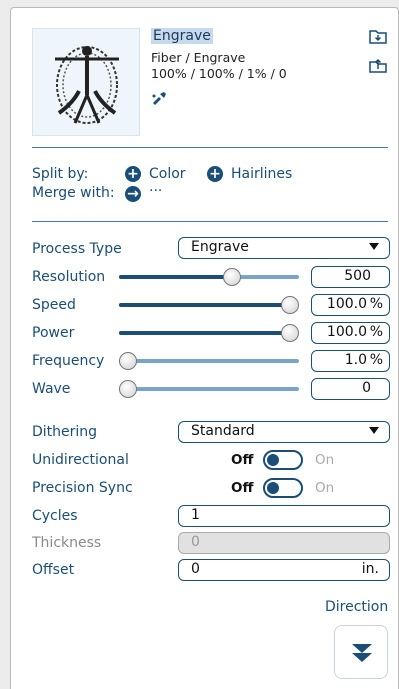 This screenshot has height=689, width=399. I want to click on power-value: 100.0, so click(346, 332).